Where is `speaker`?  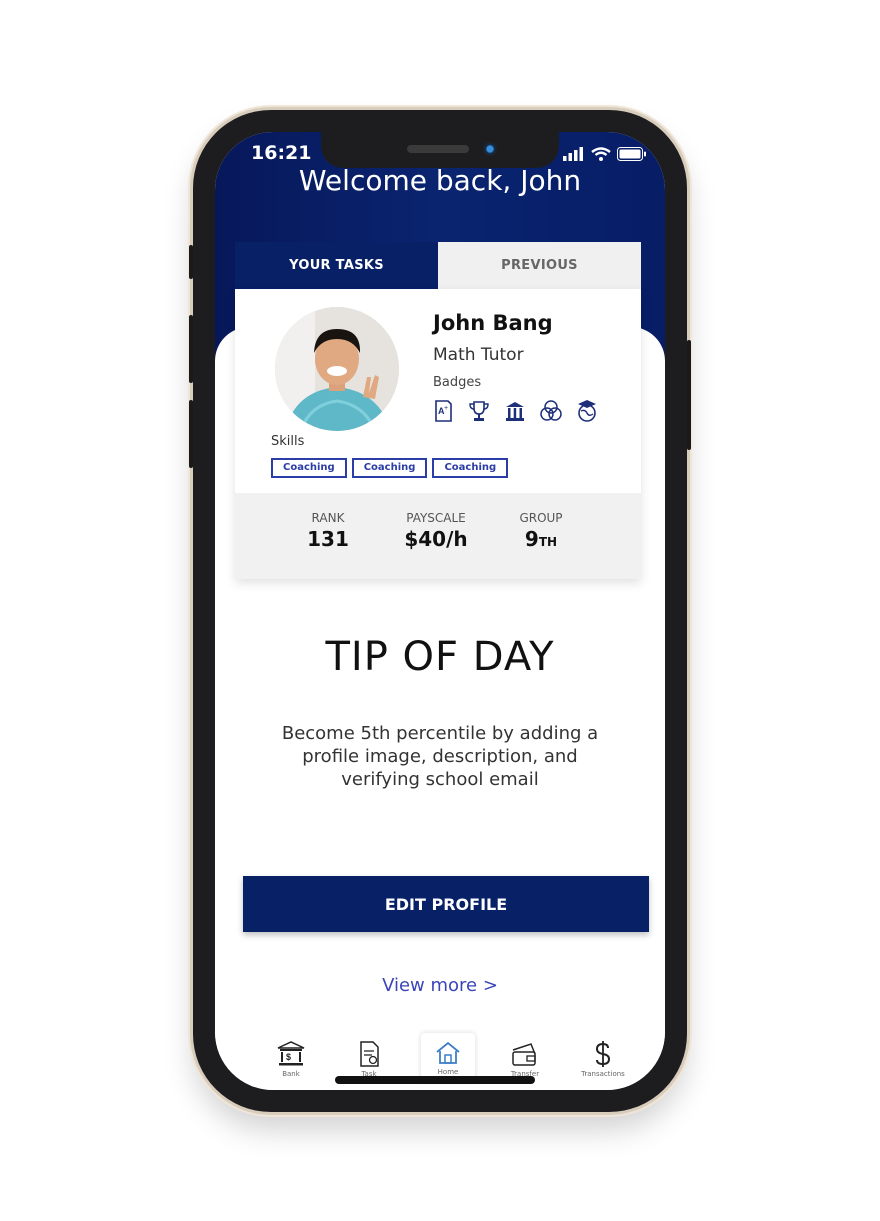
speaker is located at coordinates (438, 149).